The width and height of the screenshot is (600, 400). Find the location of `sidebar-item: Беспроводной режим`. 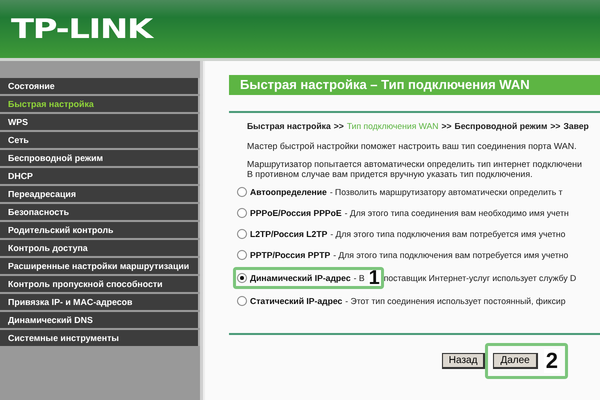

sidebar-item: Беспроводной режим is located at coordinates (100, 158).